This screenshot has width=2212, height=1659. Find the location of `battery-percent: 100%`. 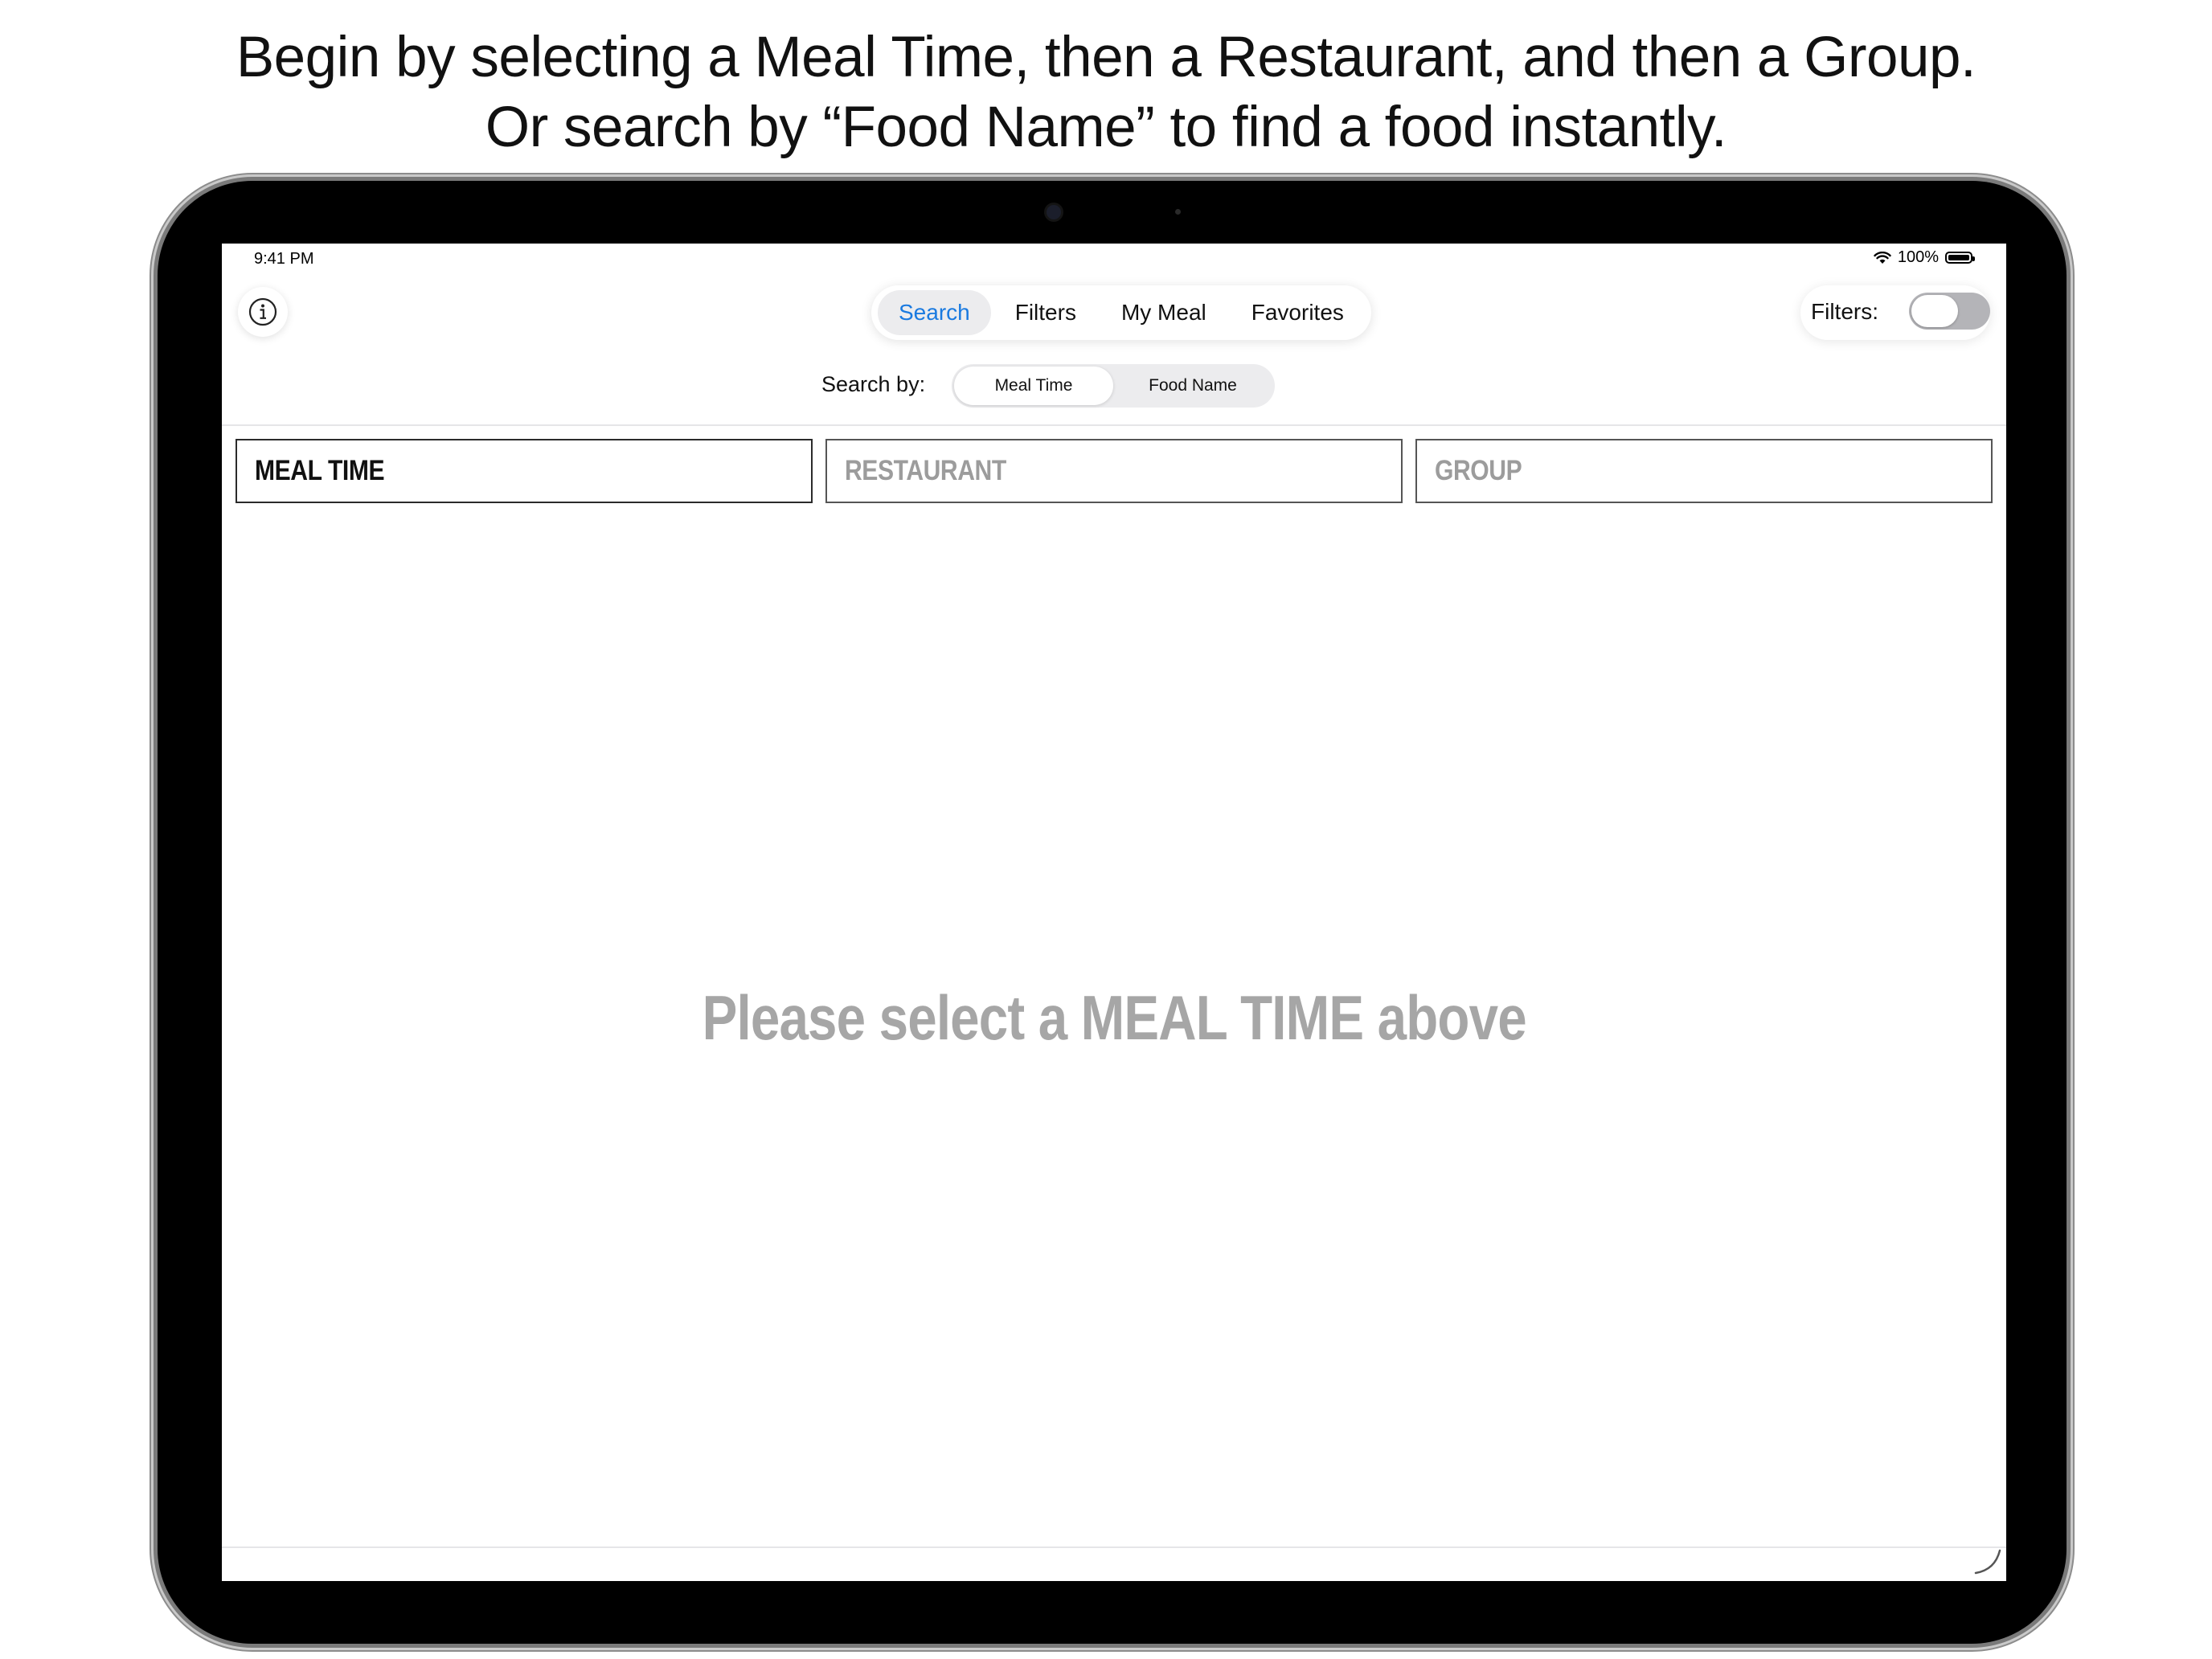

battery-percent: 100% is located at coordinates (1918, 257).